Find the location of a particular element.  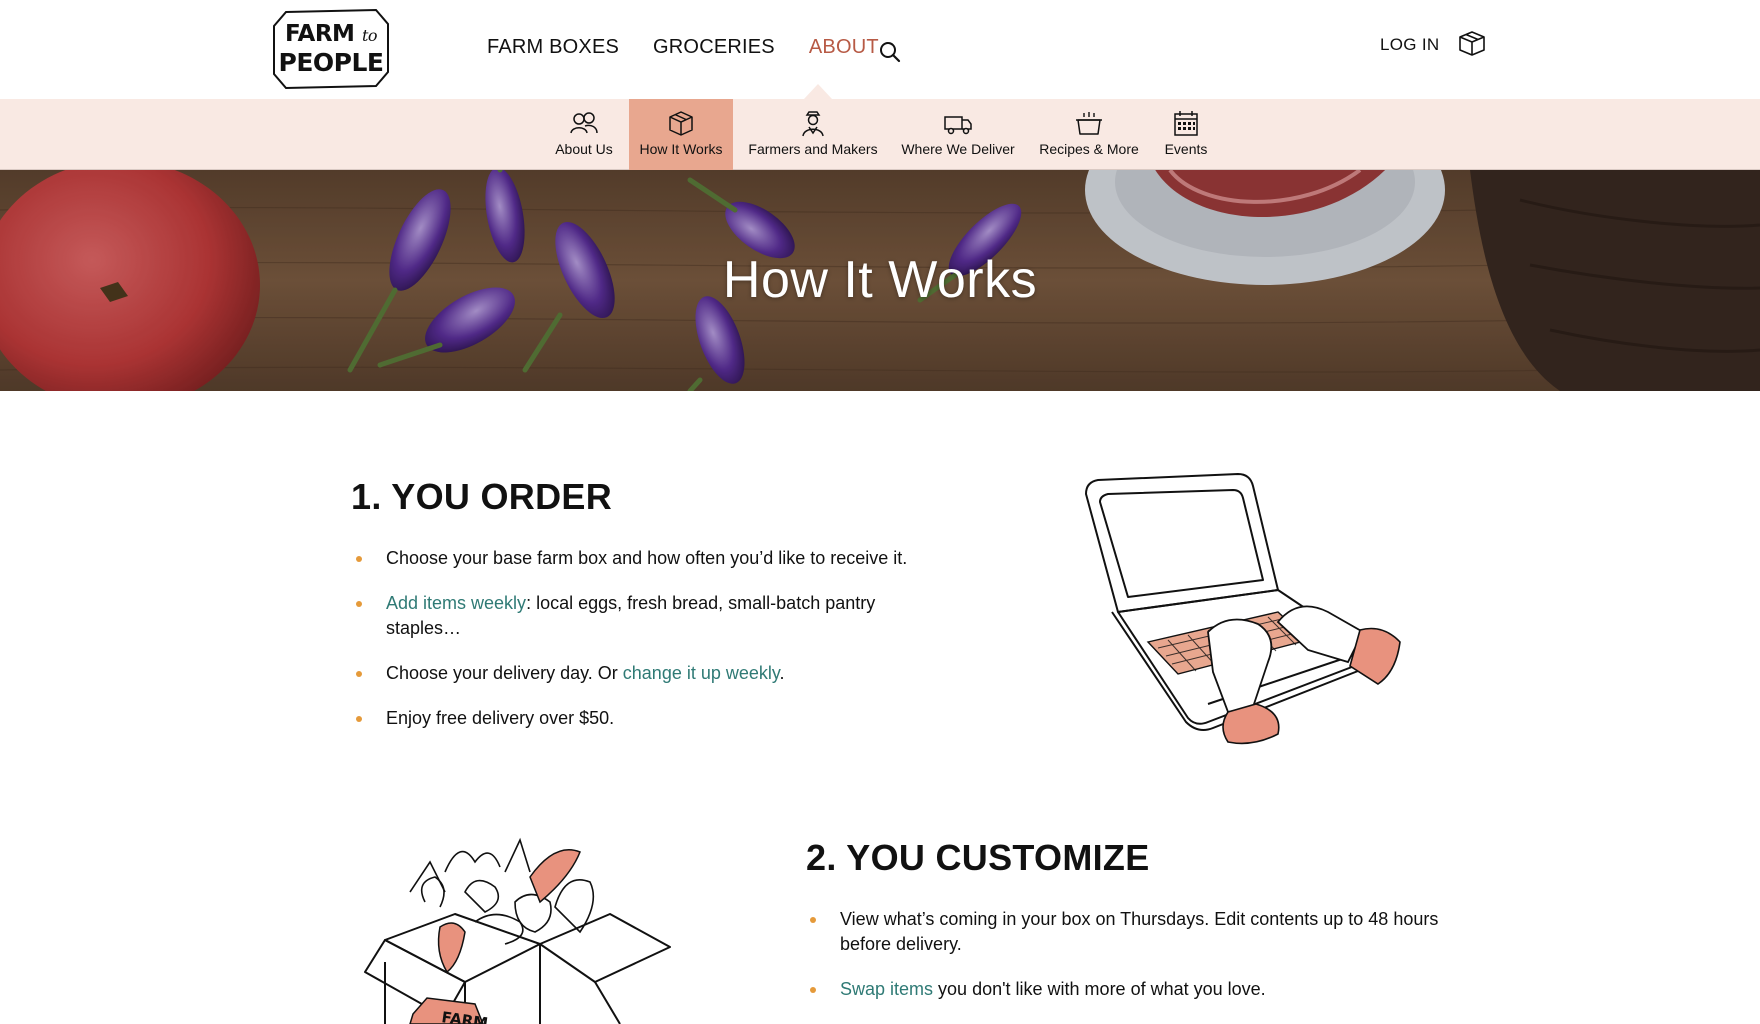

nav-groceries: GROCERIES is located at coordinates (714, 48).